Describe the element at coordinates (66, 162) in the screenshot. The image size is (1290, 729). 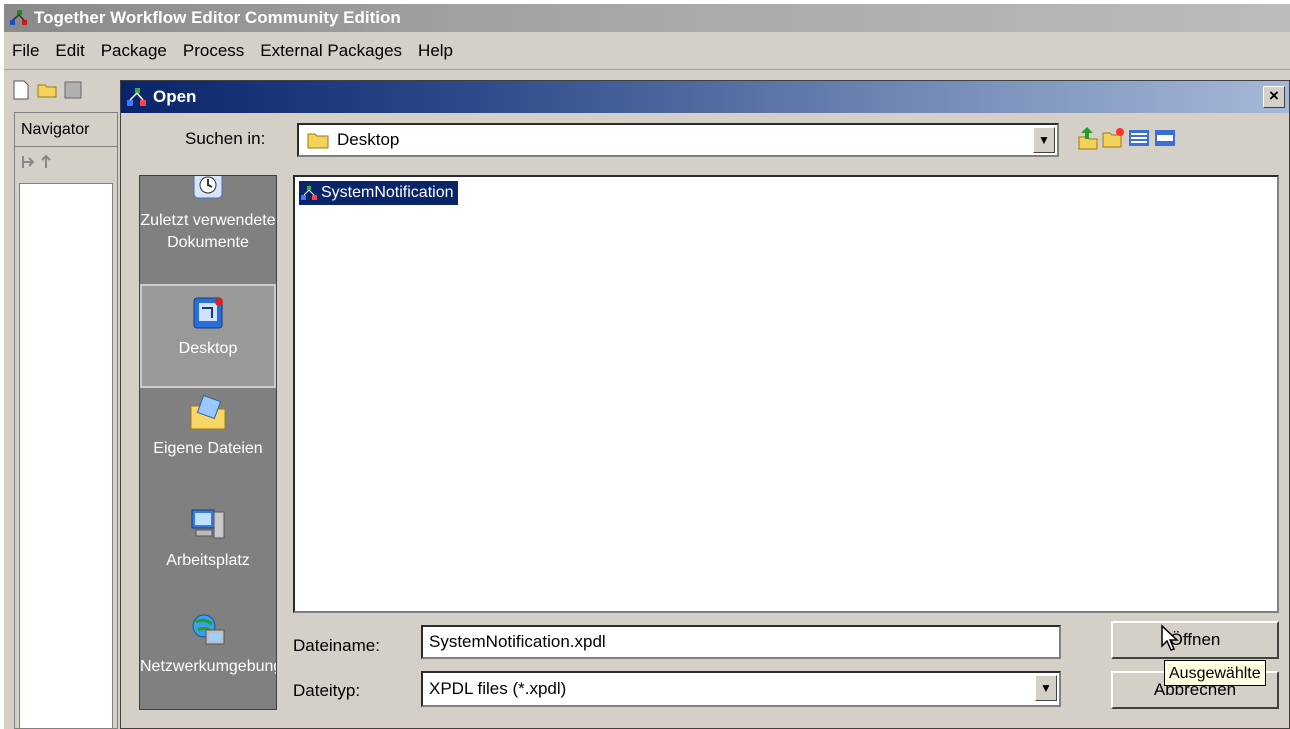
I see `navigator-toolbar` at that location.